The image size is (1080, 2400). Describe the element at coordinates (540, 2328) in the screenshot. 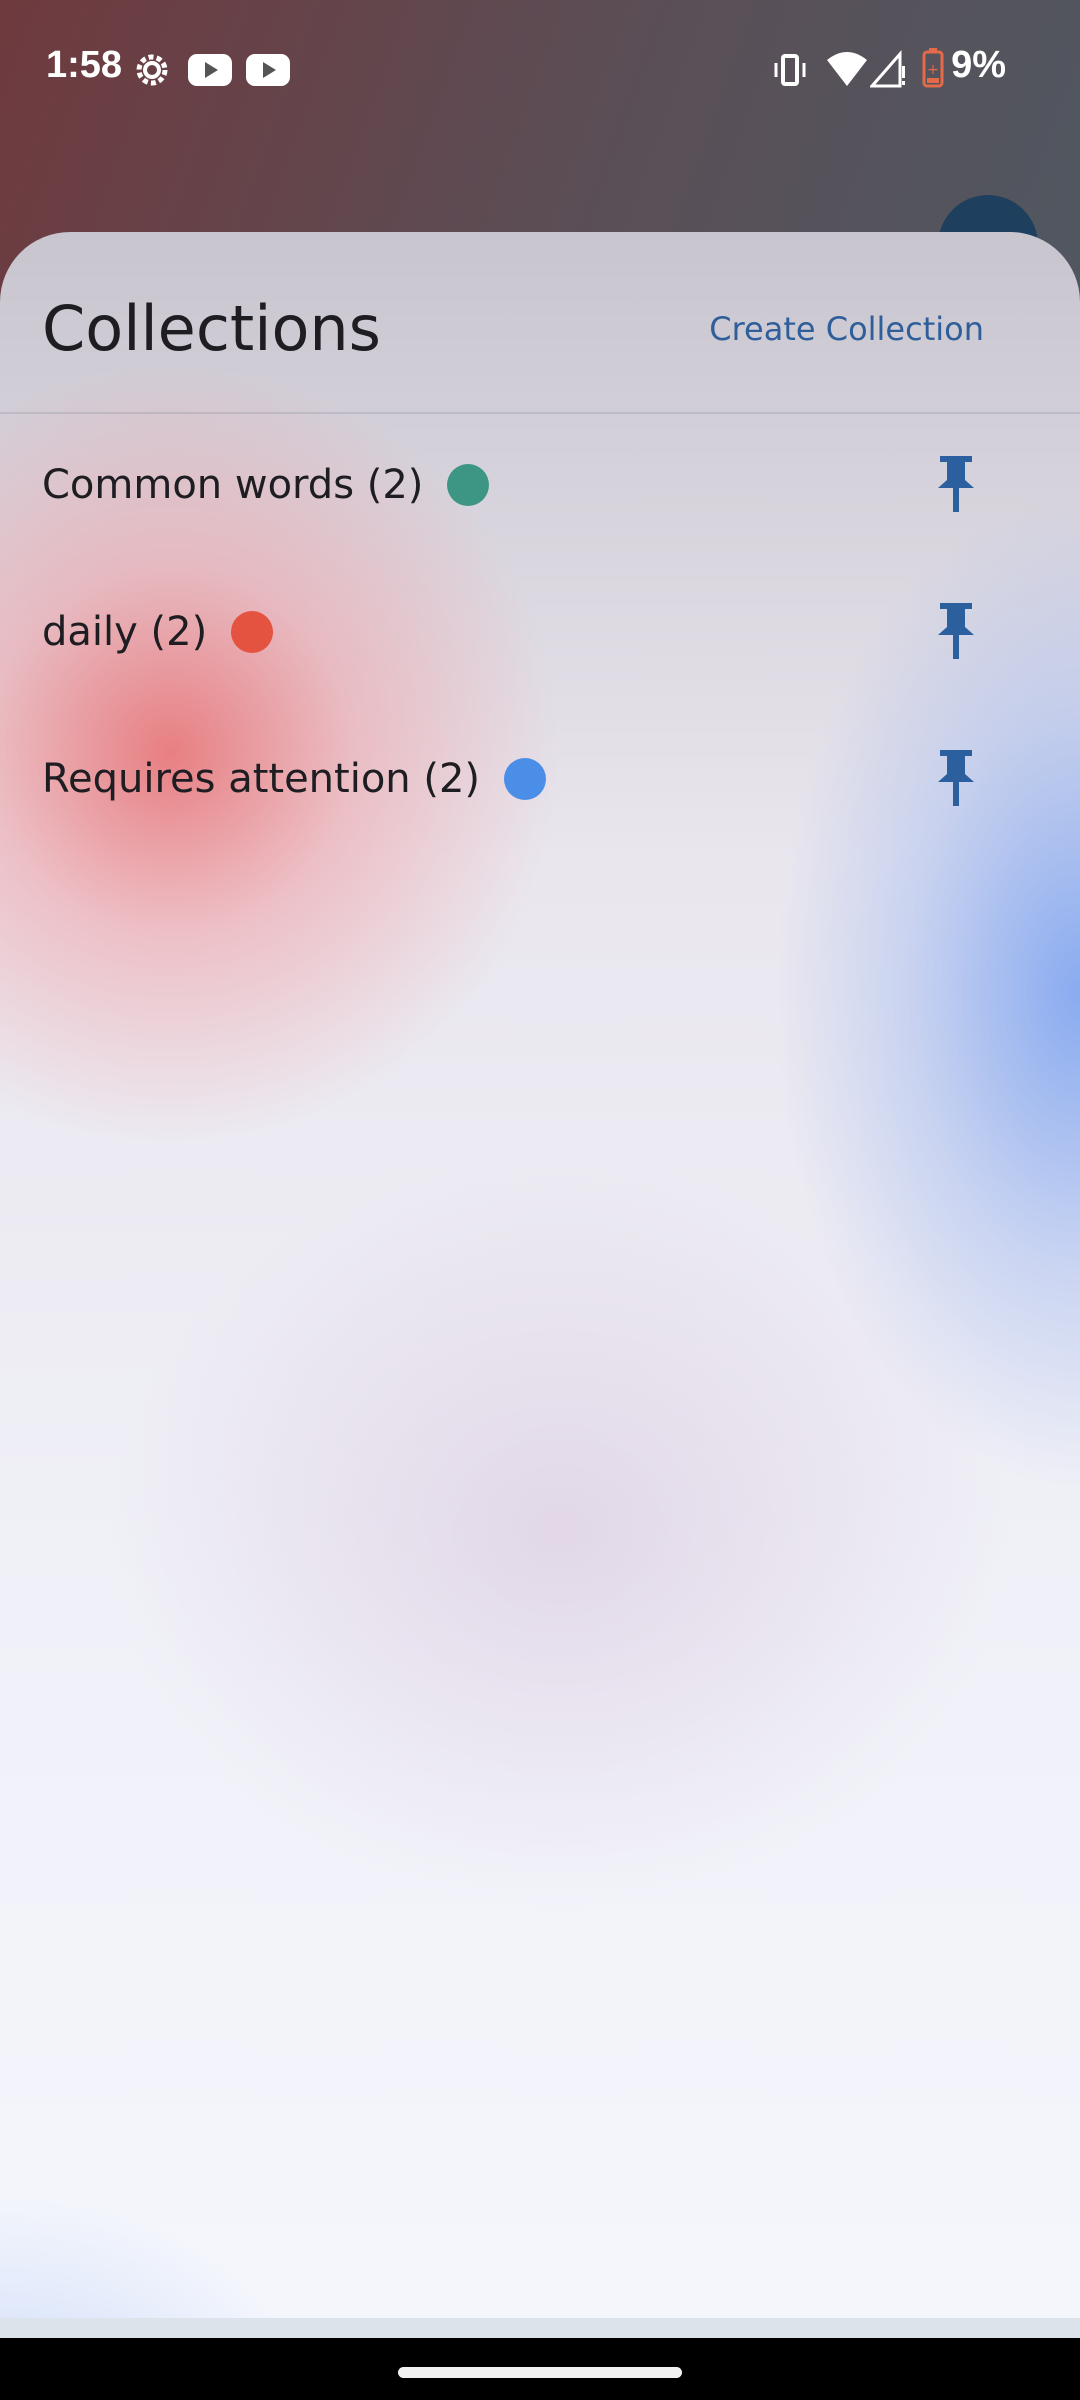

I see `nav-divider` at that location.